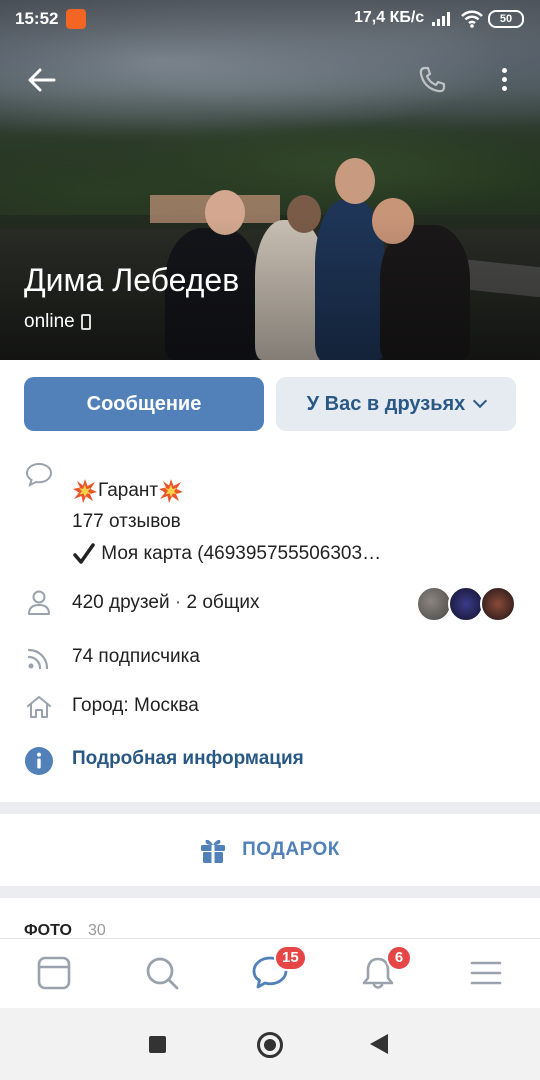 This screenshot has height=1080, width=540. I want to click on followers-count: 74 подписчика, so click(136, 657).